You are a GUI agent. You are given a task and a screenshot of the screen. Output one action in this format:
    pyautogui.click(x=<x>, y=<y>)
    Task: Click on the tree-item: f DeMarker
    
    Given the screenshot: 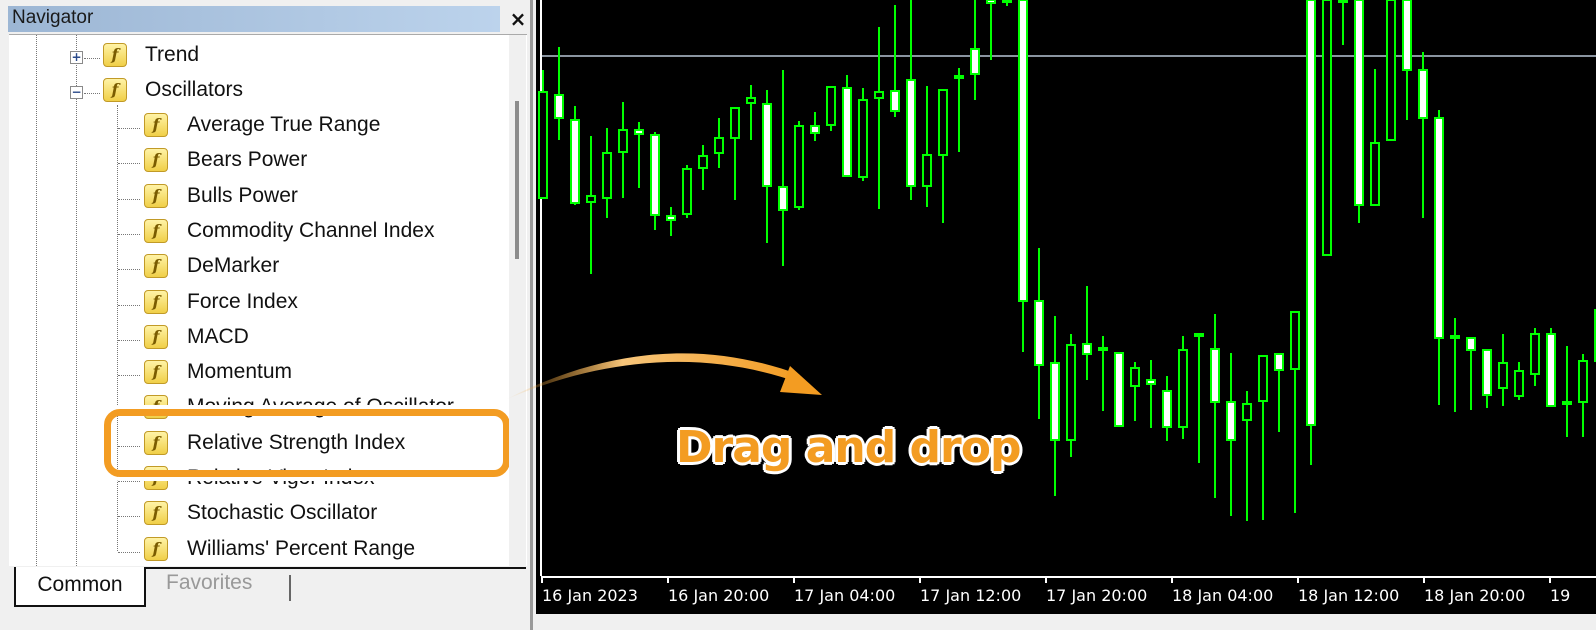 What is the action you would take?
    pyautogui.click(x=259, y=266)
    